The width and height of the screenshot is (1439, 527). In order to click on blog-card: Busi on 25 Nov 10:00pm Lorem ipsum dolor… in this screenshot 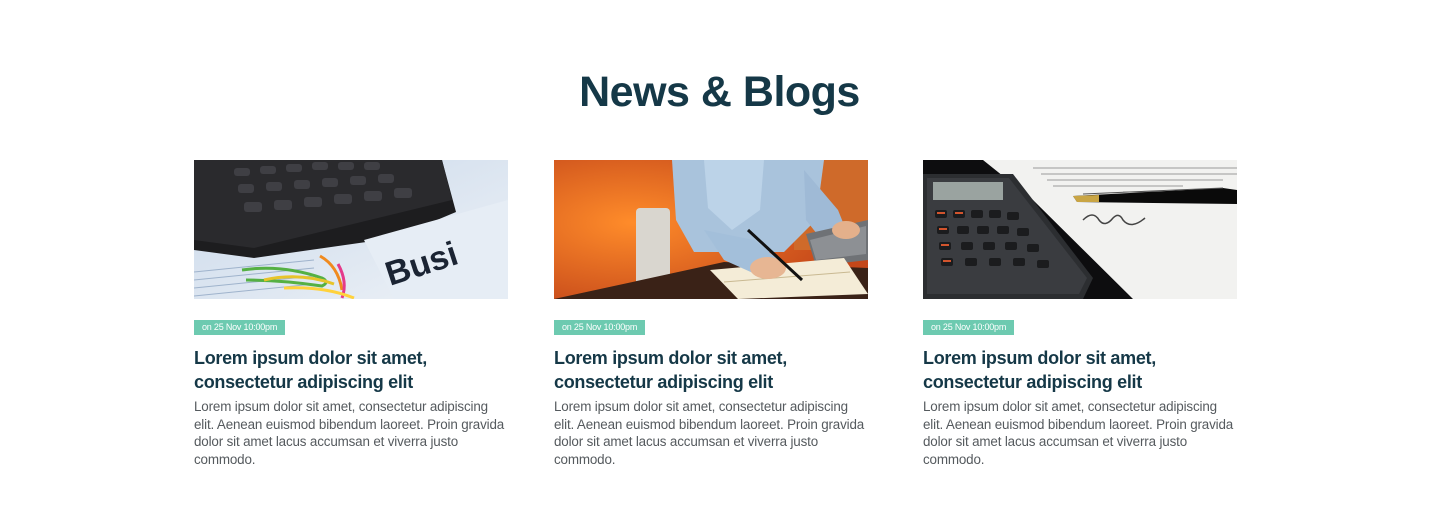, I will do `click(351, 313)`.